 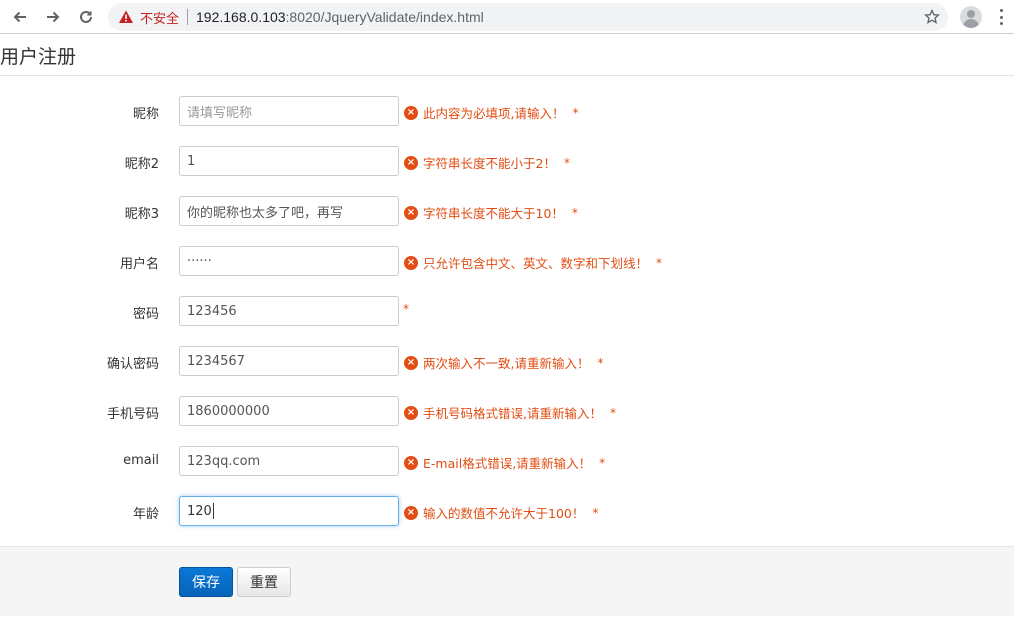 What do you see at coordinates (159, 17) in the screenshot?
I see `security-label: 不安全` at bounding box center [159, 17].